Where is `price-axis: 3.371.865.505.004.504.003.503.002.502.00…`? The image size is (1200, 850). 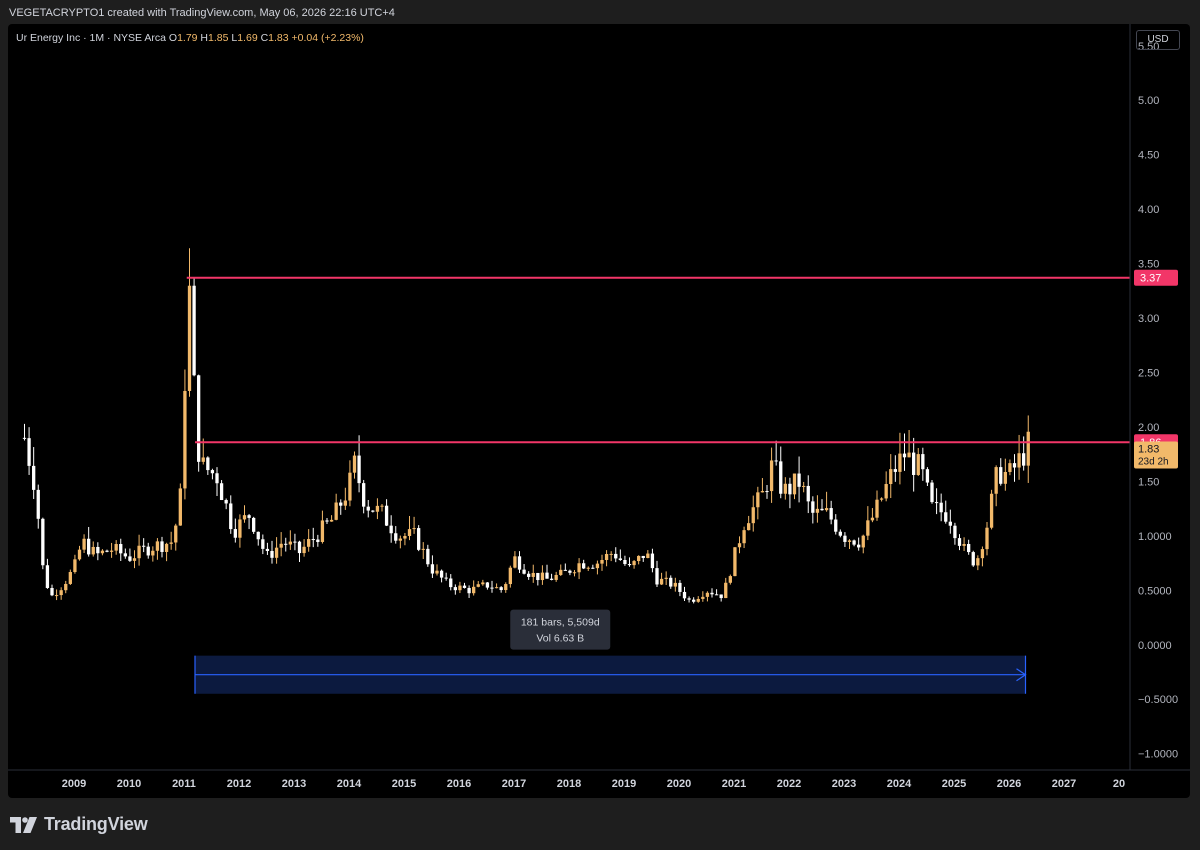
price-axis: 3.371.865.505.004.504.003.503.002.502.00… is located at coordinates (1153, 397).